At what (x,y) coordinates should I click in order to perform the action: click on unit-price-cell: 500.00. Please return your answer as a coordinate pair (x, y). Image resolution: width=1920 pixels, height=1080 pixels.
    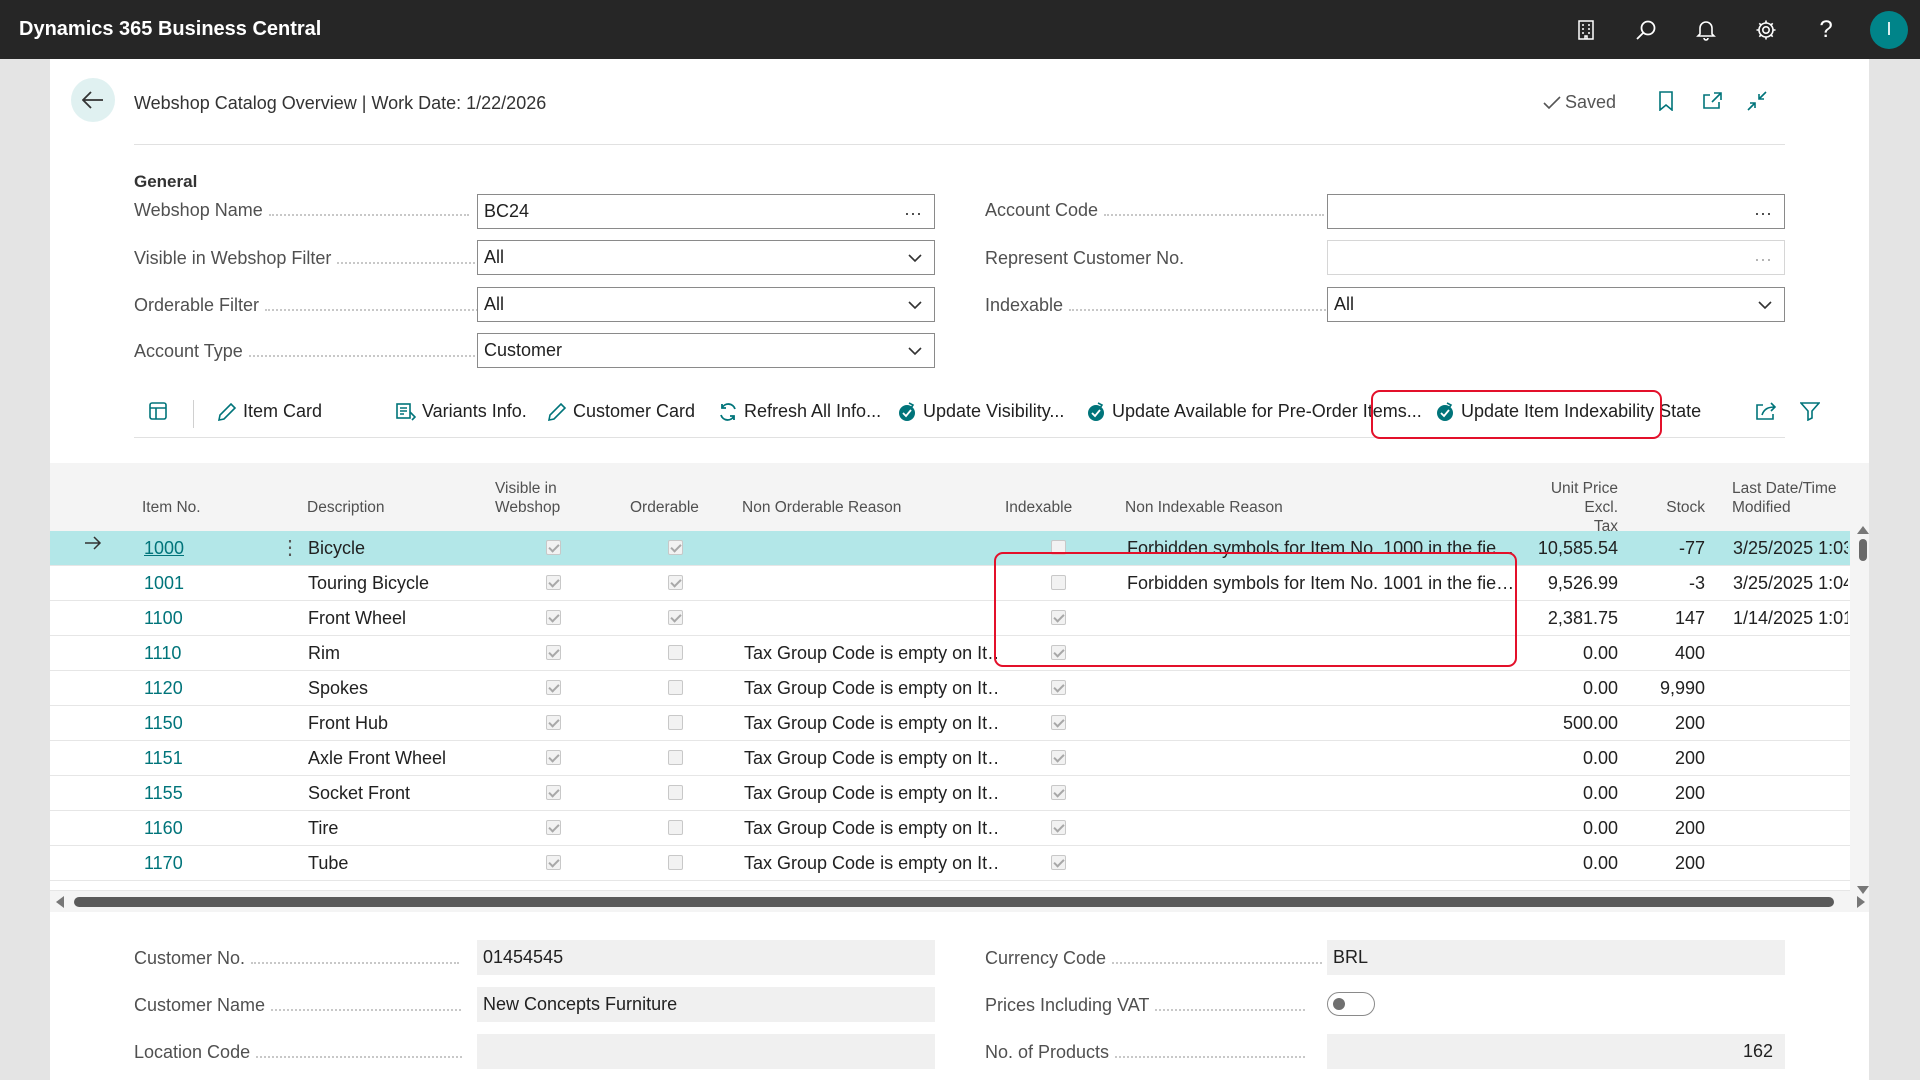
    Looking at the image, I should click on (1569, 723).